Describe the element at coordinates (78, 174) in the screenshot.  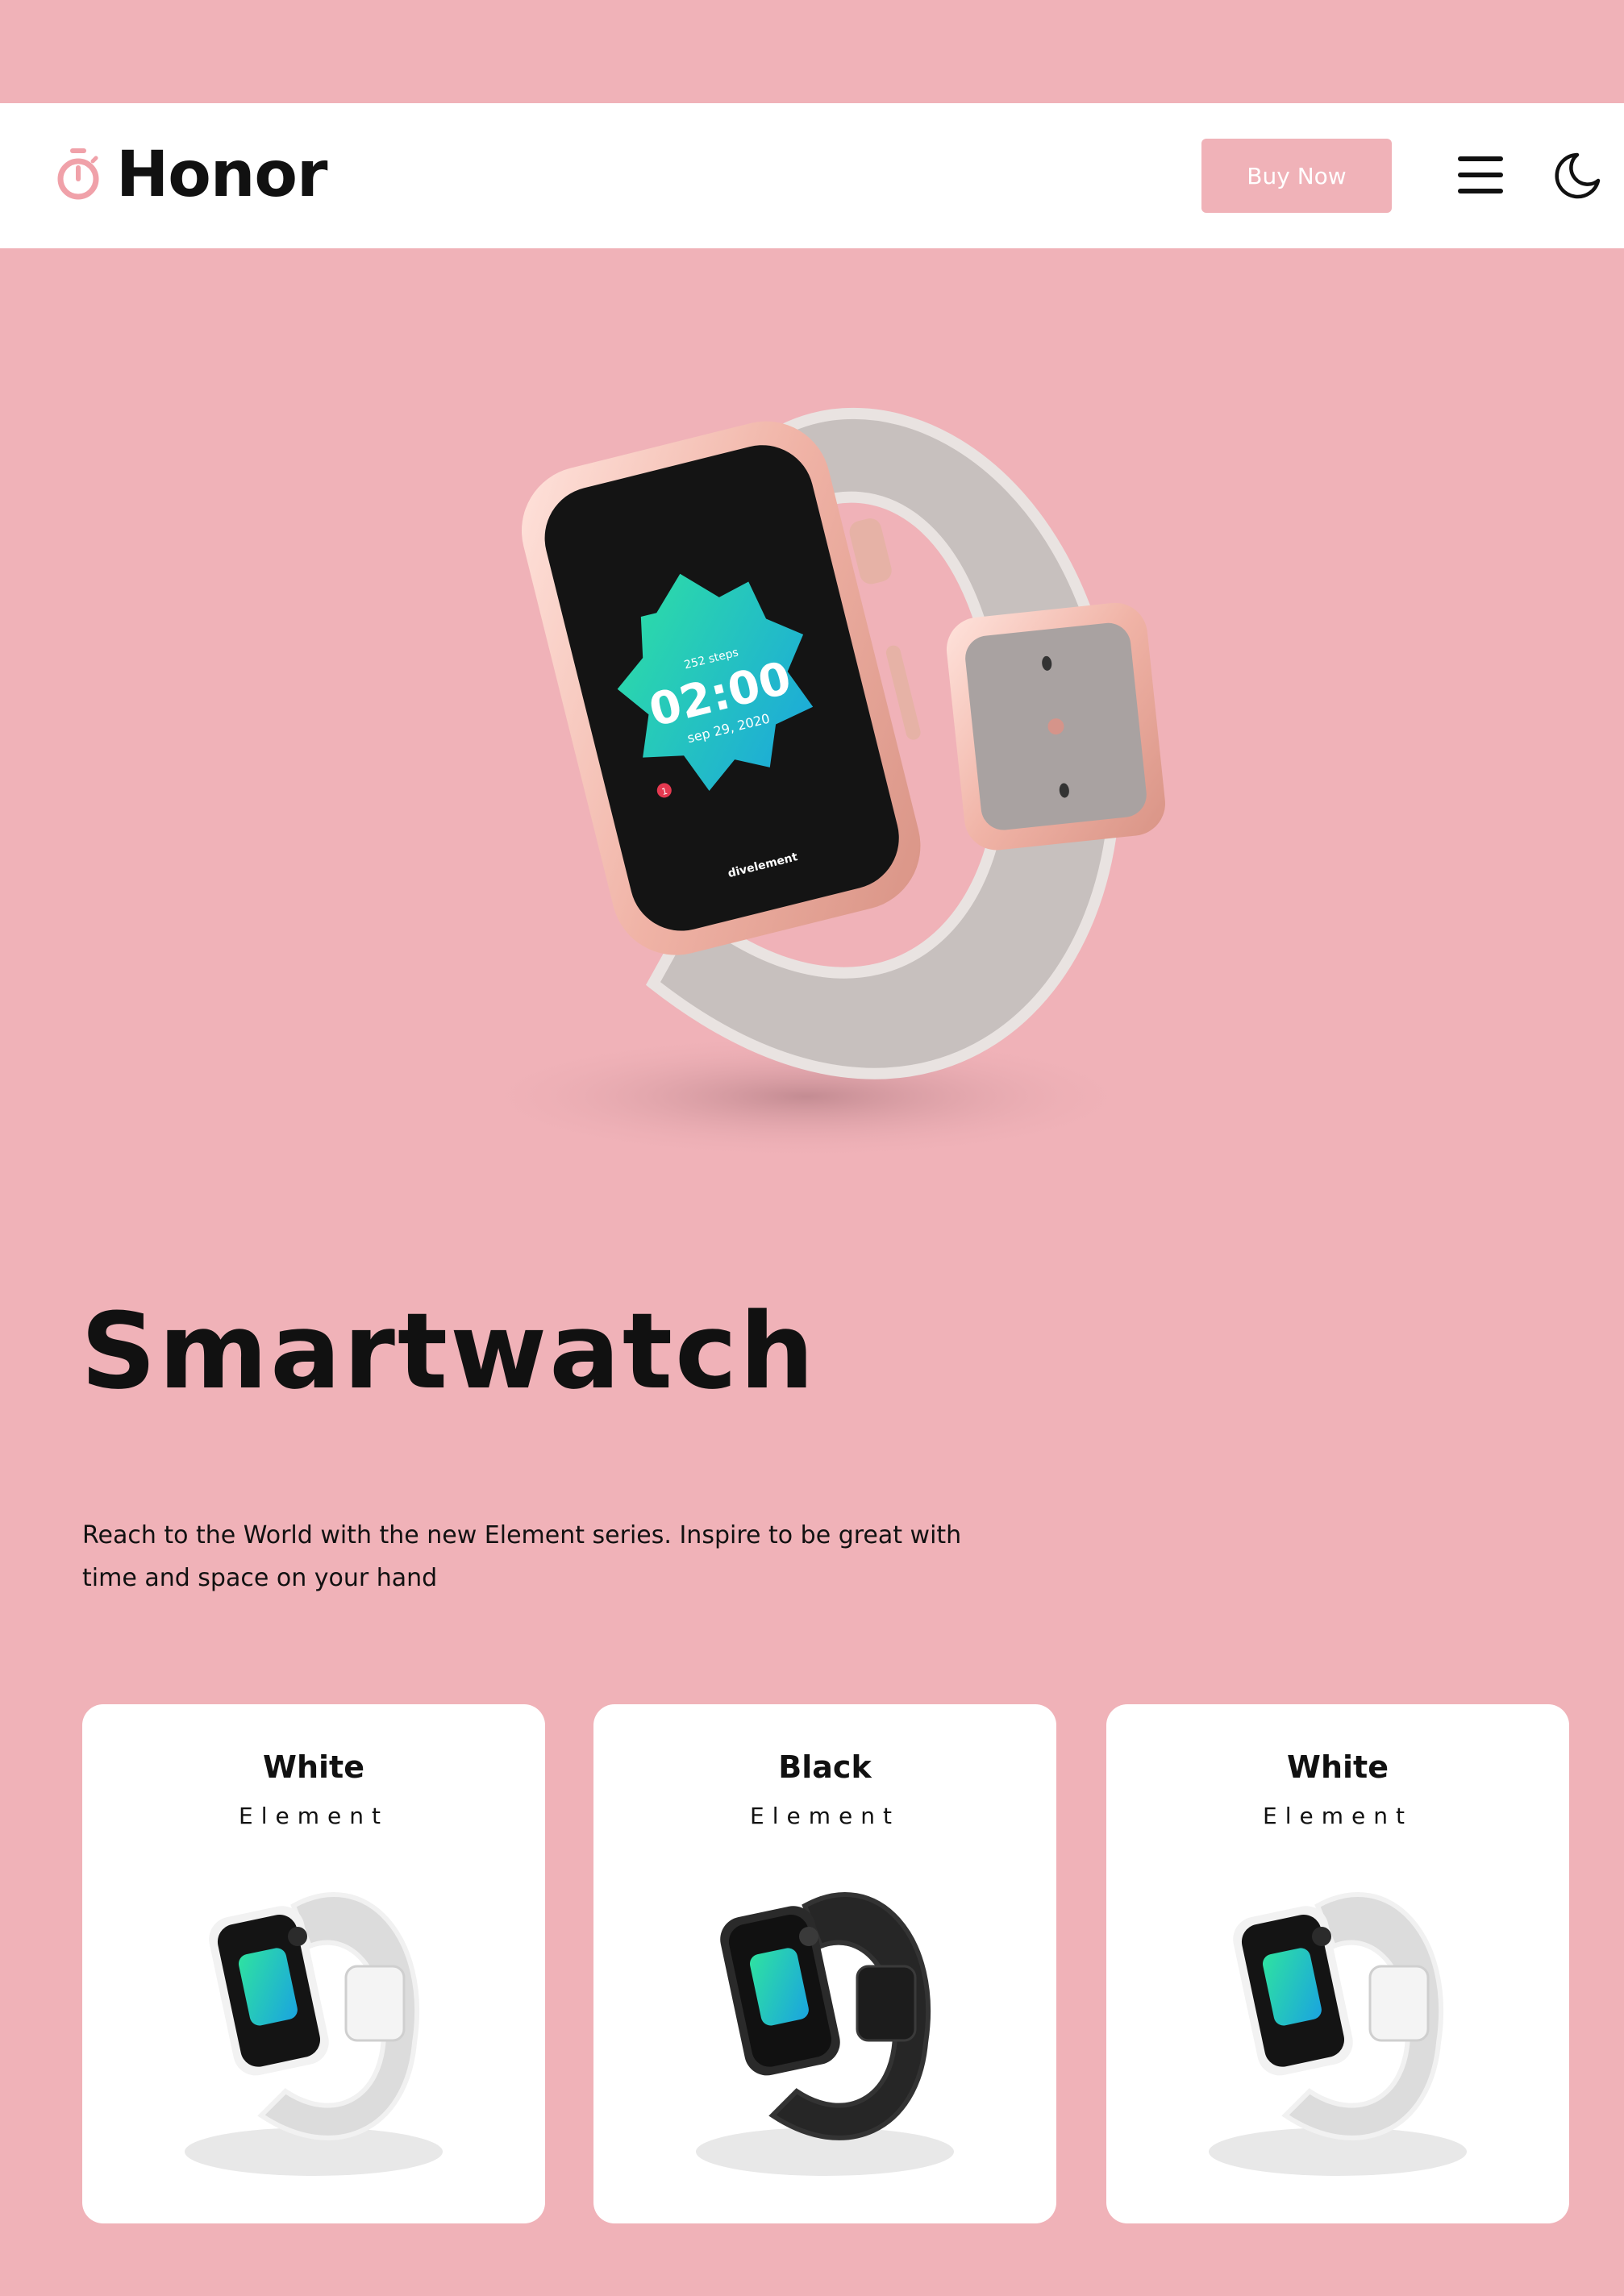
I see `stopwatch-icon` at that location.